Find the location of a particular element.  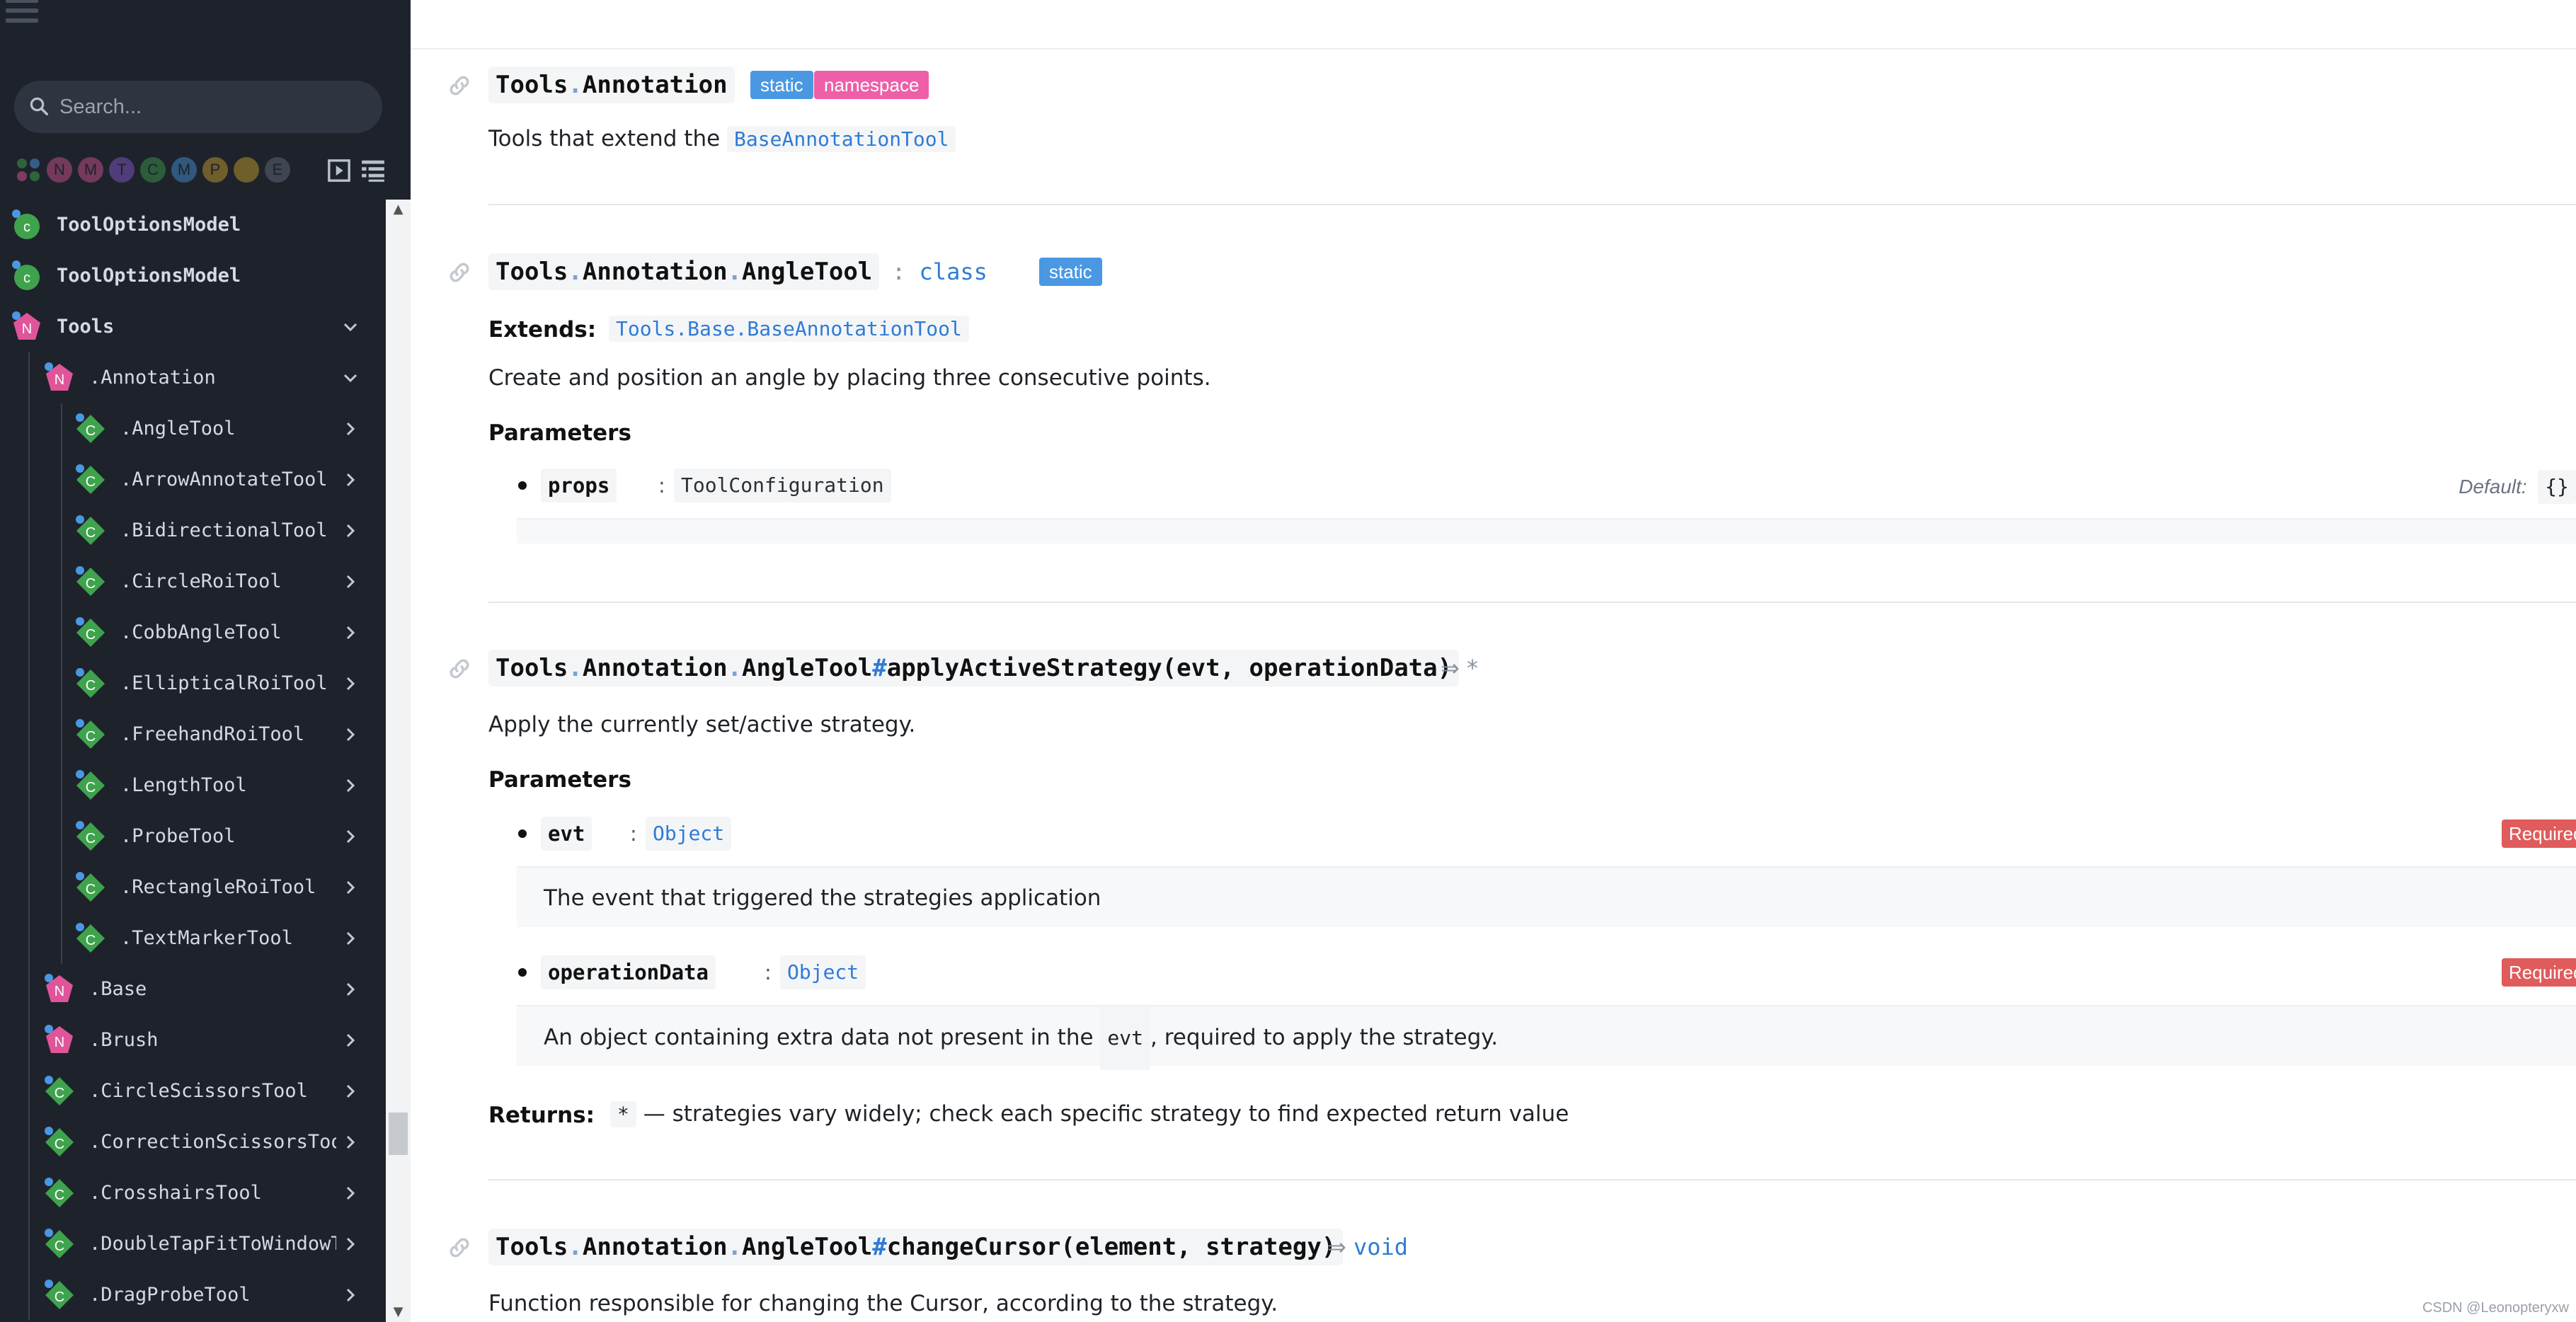

filter-namespace-icon: N is located at coordinates (59, 170).